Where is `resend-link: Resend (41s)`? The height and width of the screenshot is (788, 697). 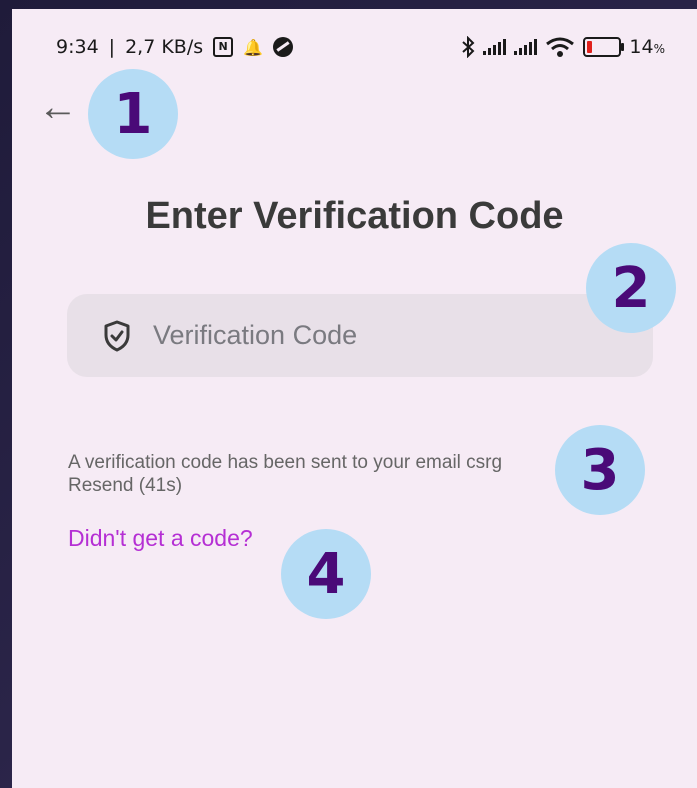 resend-link: Resend (41s) is located at coordinates (308, 485).